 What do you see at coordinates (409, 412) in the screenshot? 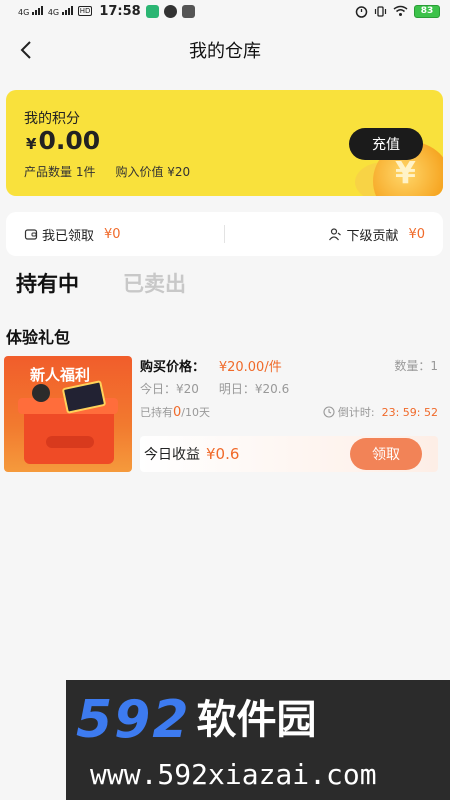
I see `countdown-value: 23: 59: 52` at bounding box center [409, 412].